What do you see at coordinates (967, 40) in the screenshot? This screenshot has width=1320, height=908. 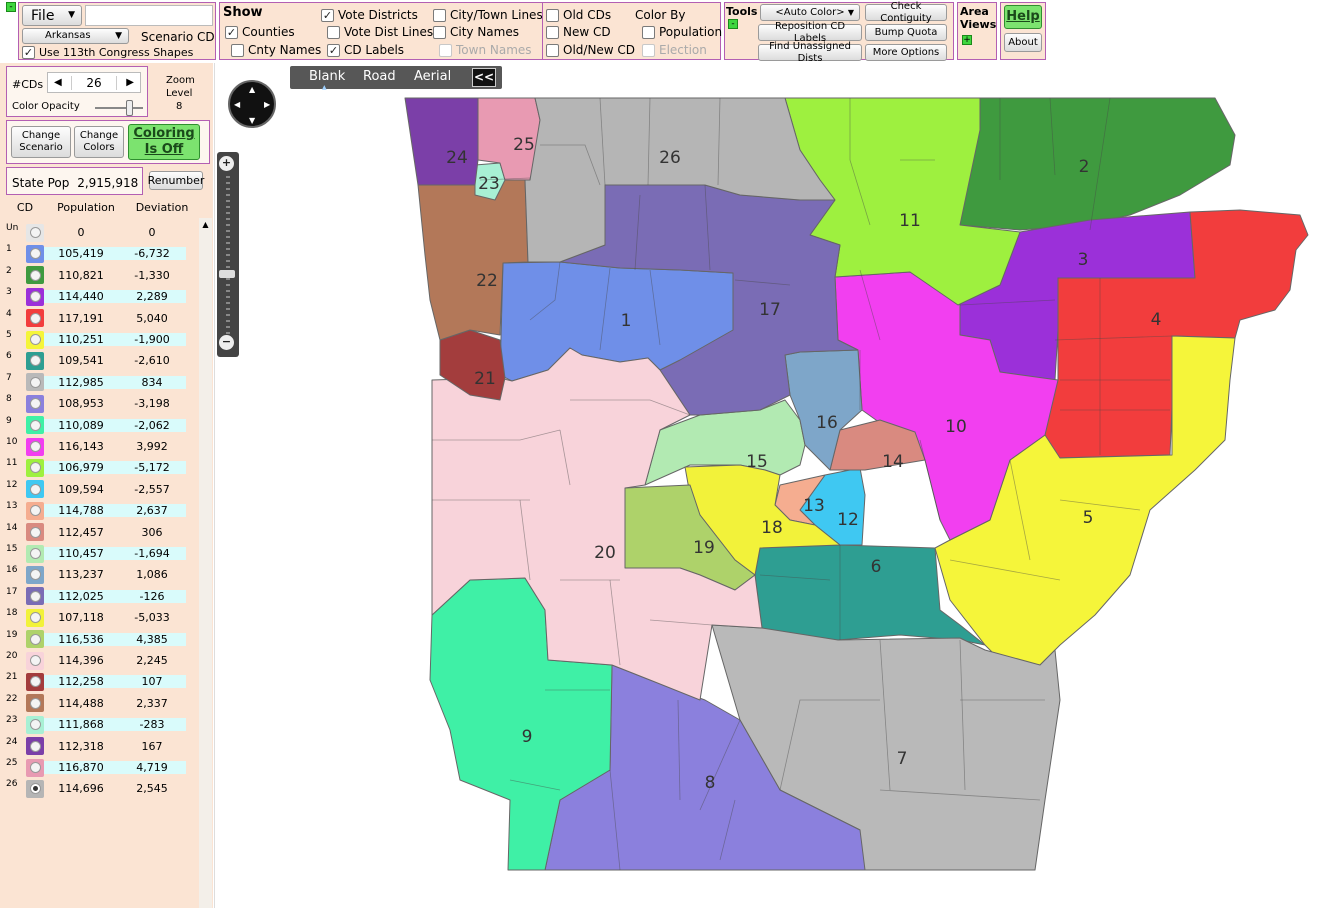 I see `area-views-expand-icon: +` at bounding box center [967, 40].